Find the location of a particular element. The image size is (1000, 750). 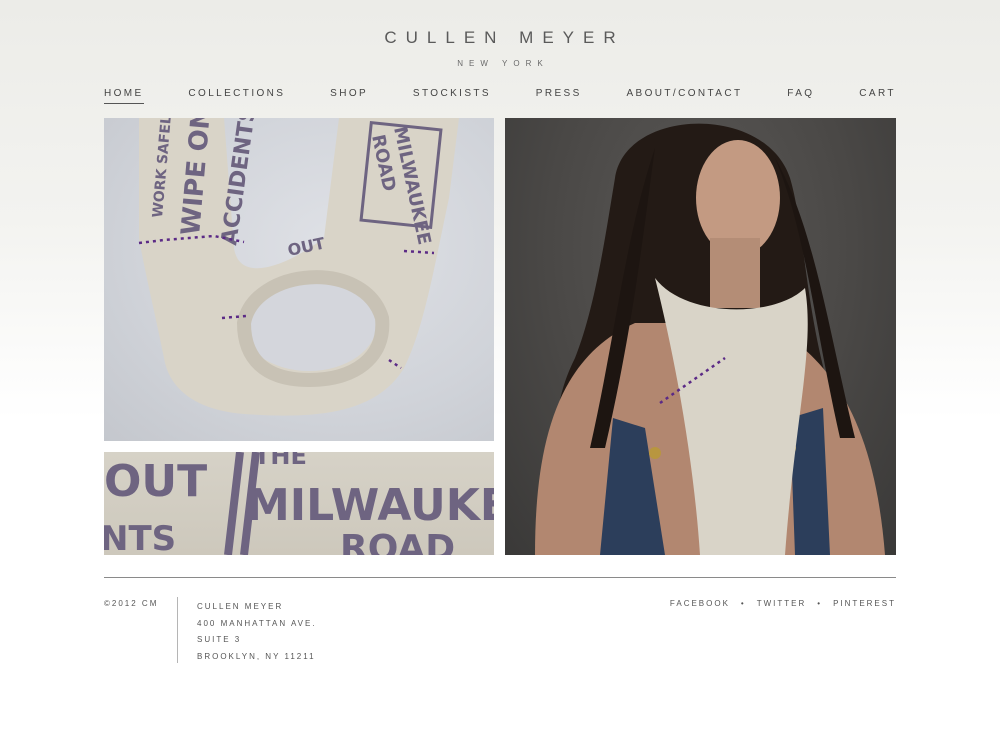

nav-item-press: PRESS is located at coordinates (559, 95).